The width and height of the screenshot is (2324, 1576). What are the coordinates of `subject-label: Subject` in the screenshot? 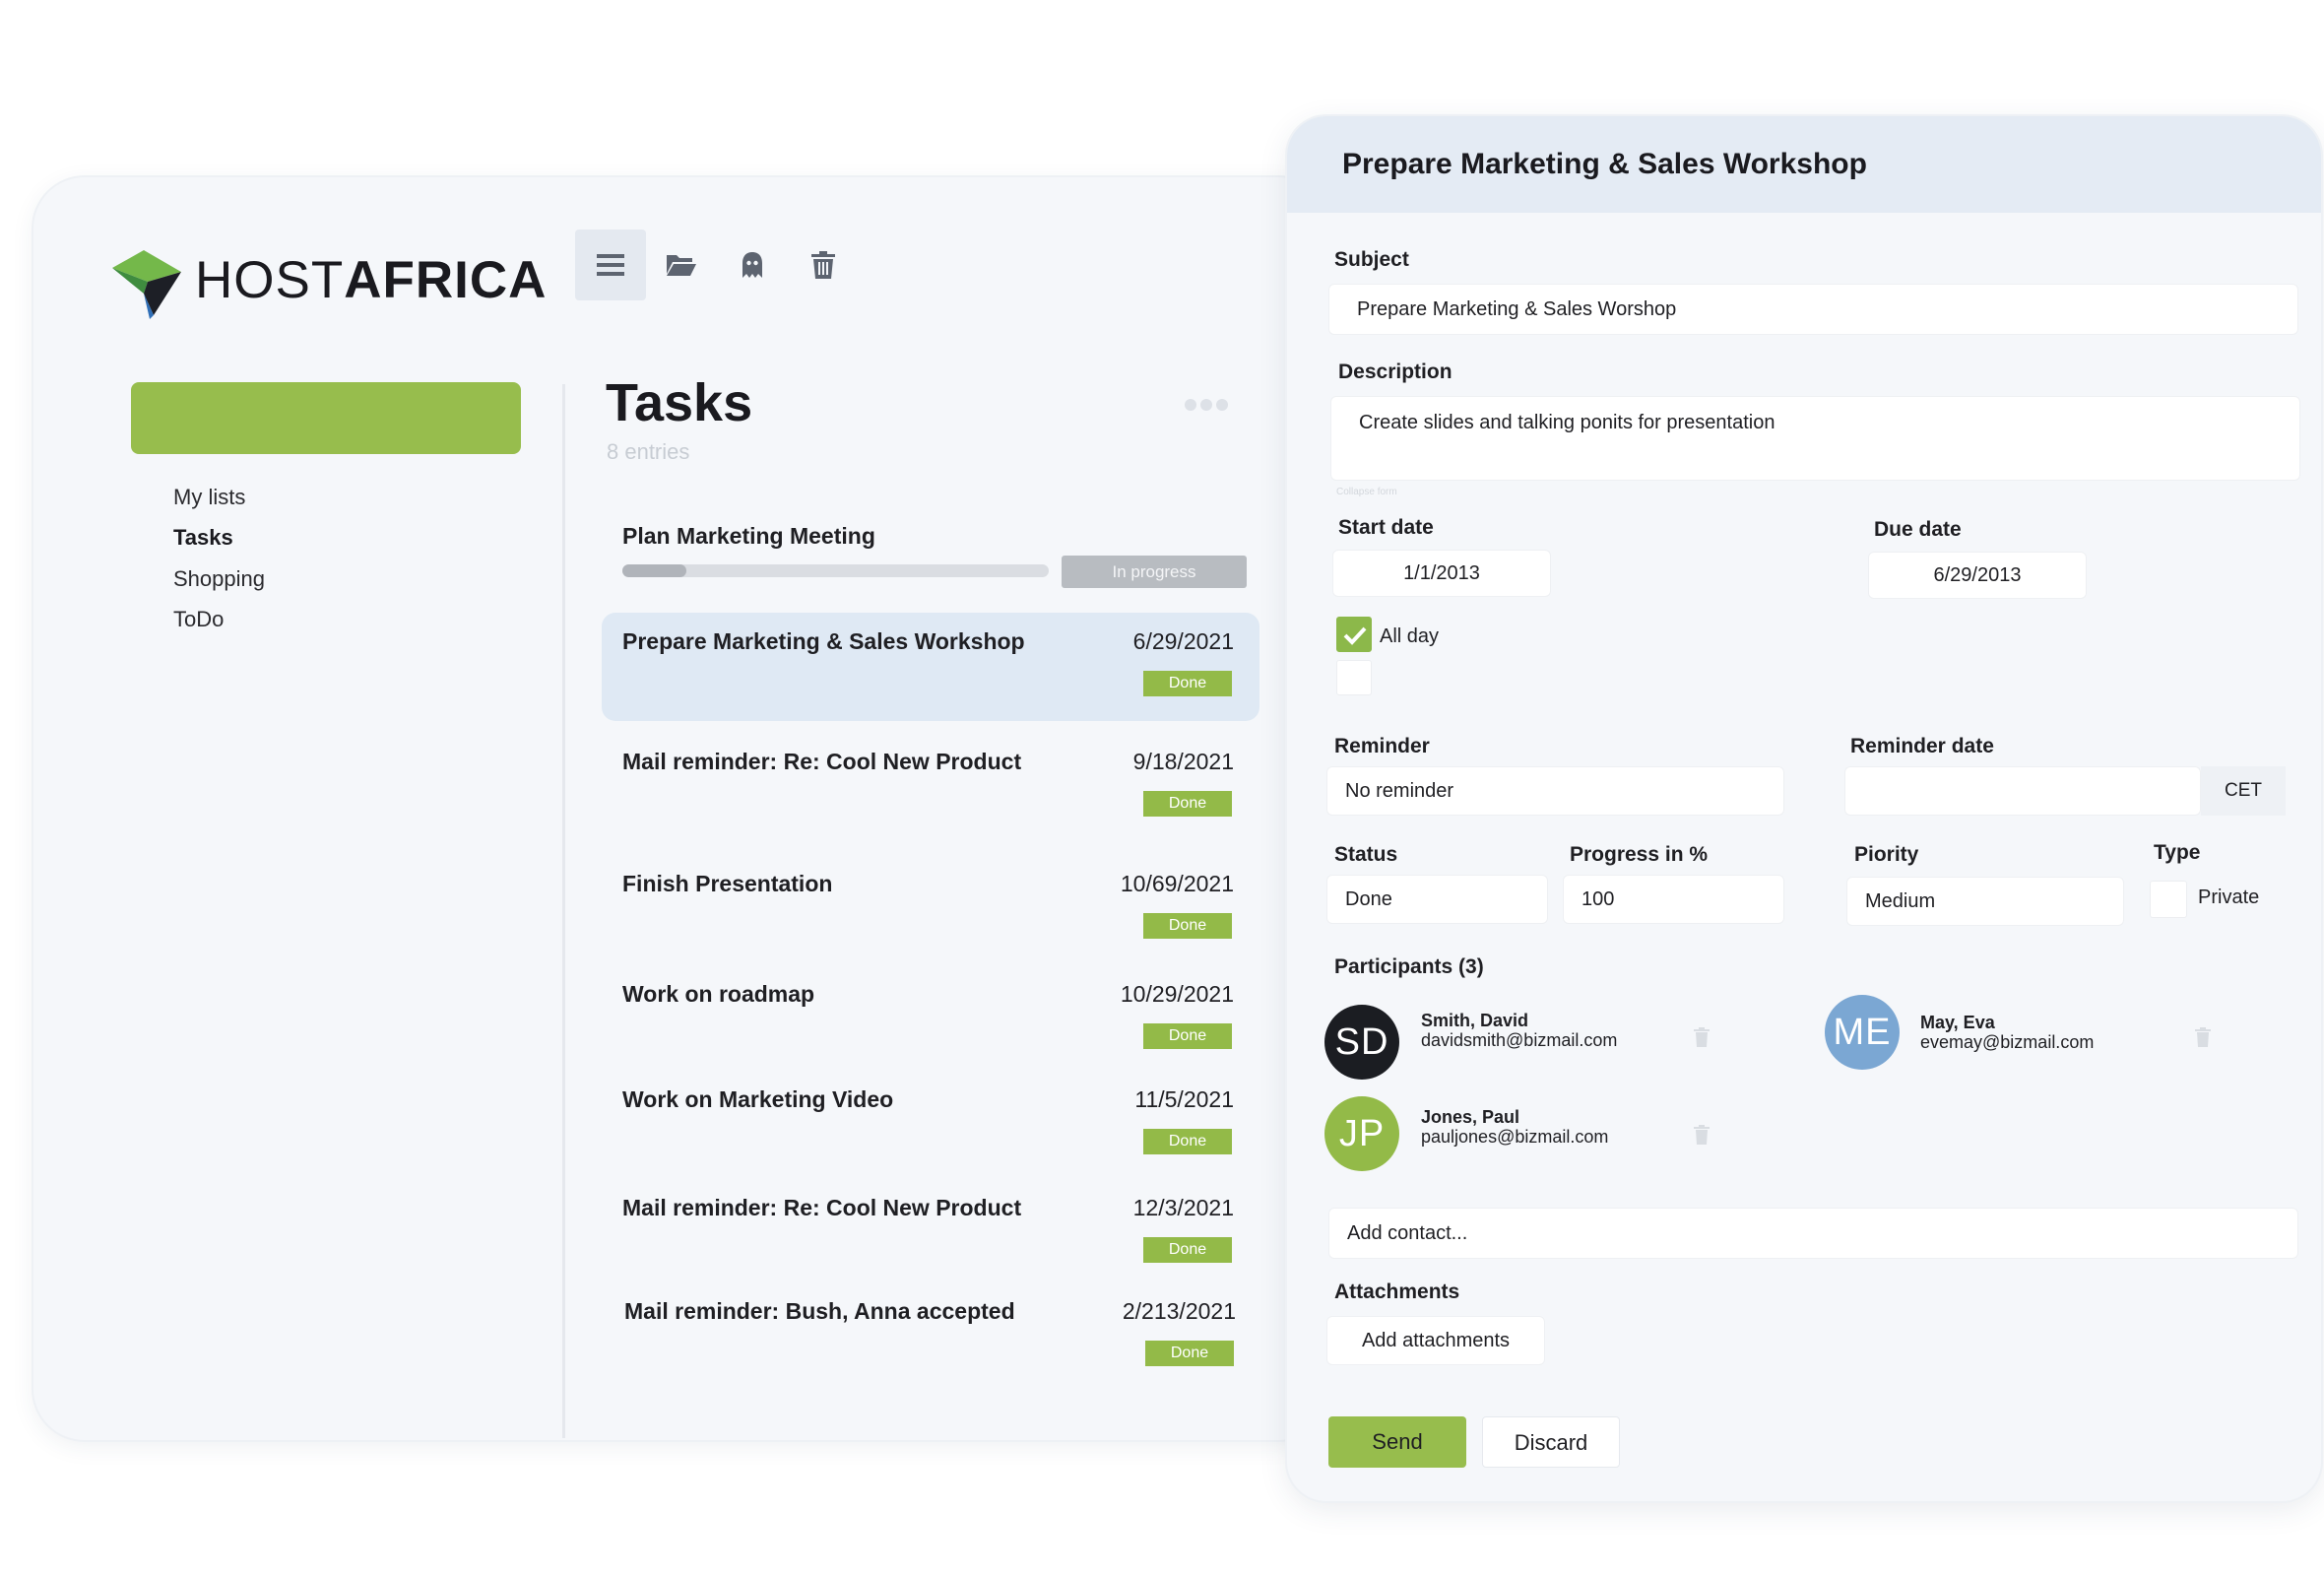 It's located at (1372, 259).